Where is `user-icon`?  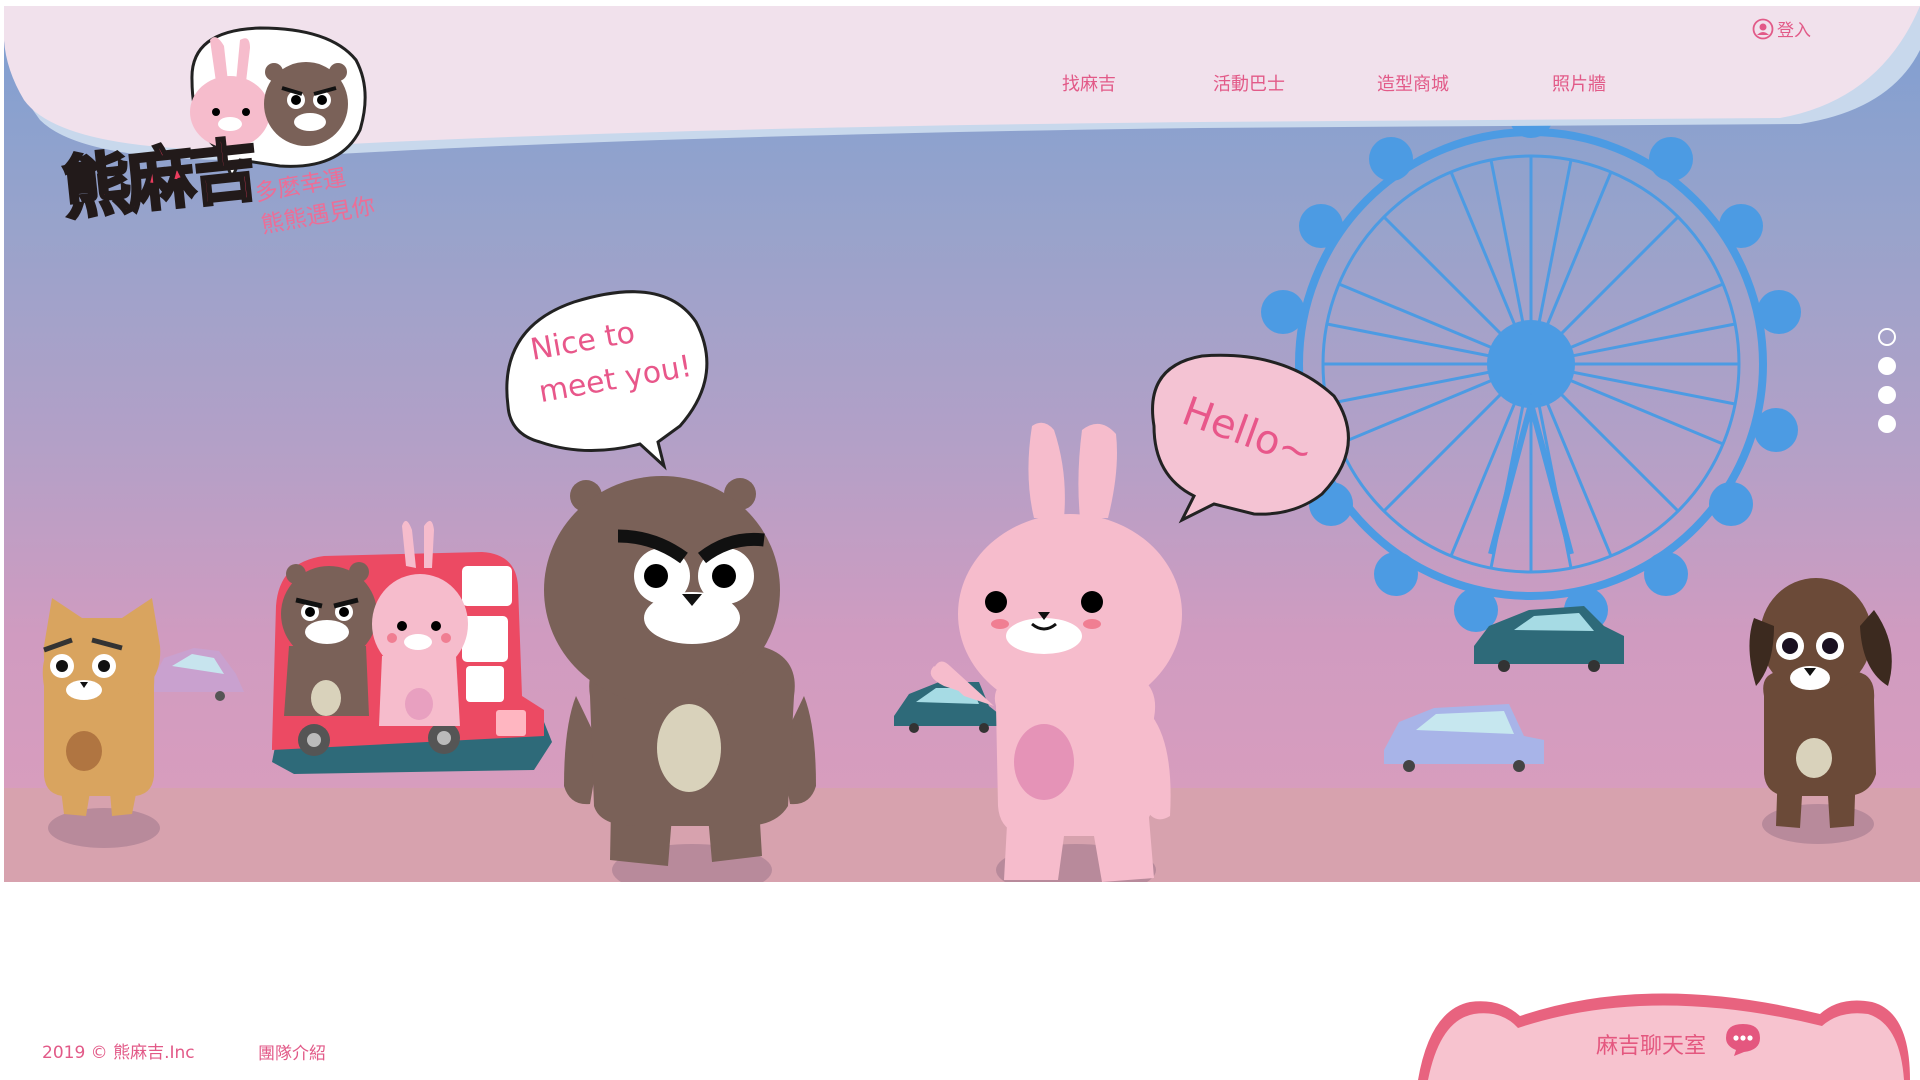 user-icon is located at coordinates (1763, 28).